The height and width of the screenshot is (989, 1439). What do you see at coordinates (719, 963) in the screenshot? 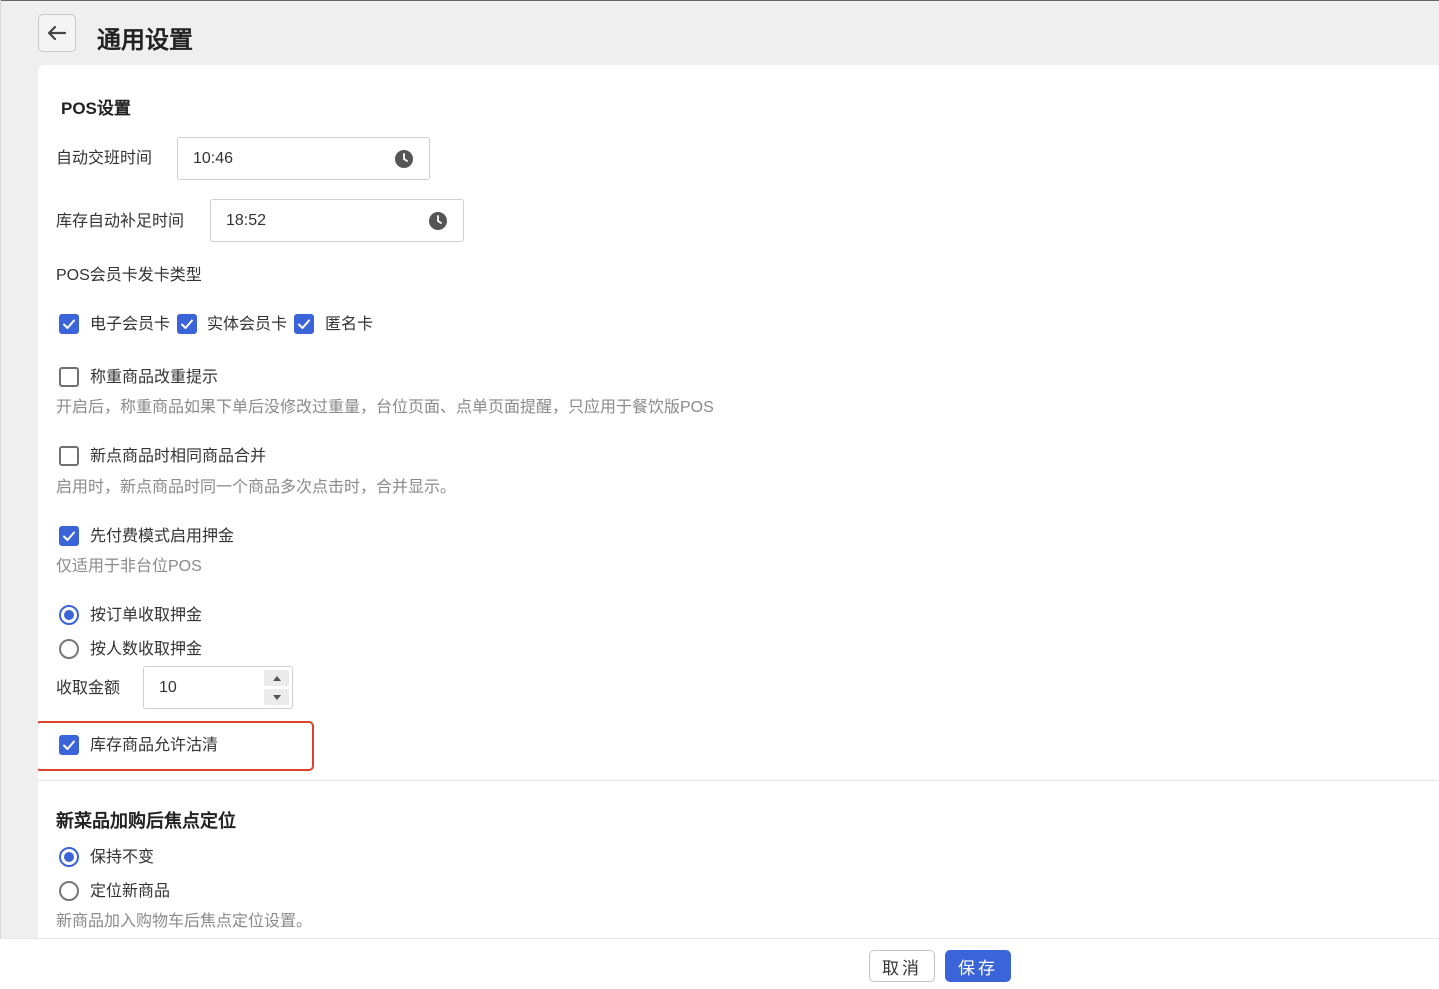
I see `footer-bar: 取消 保存` at bounding box center [719, 963].